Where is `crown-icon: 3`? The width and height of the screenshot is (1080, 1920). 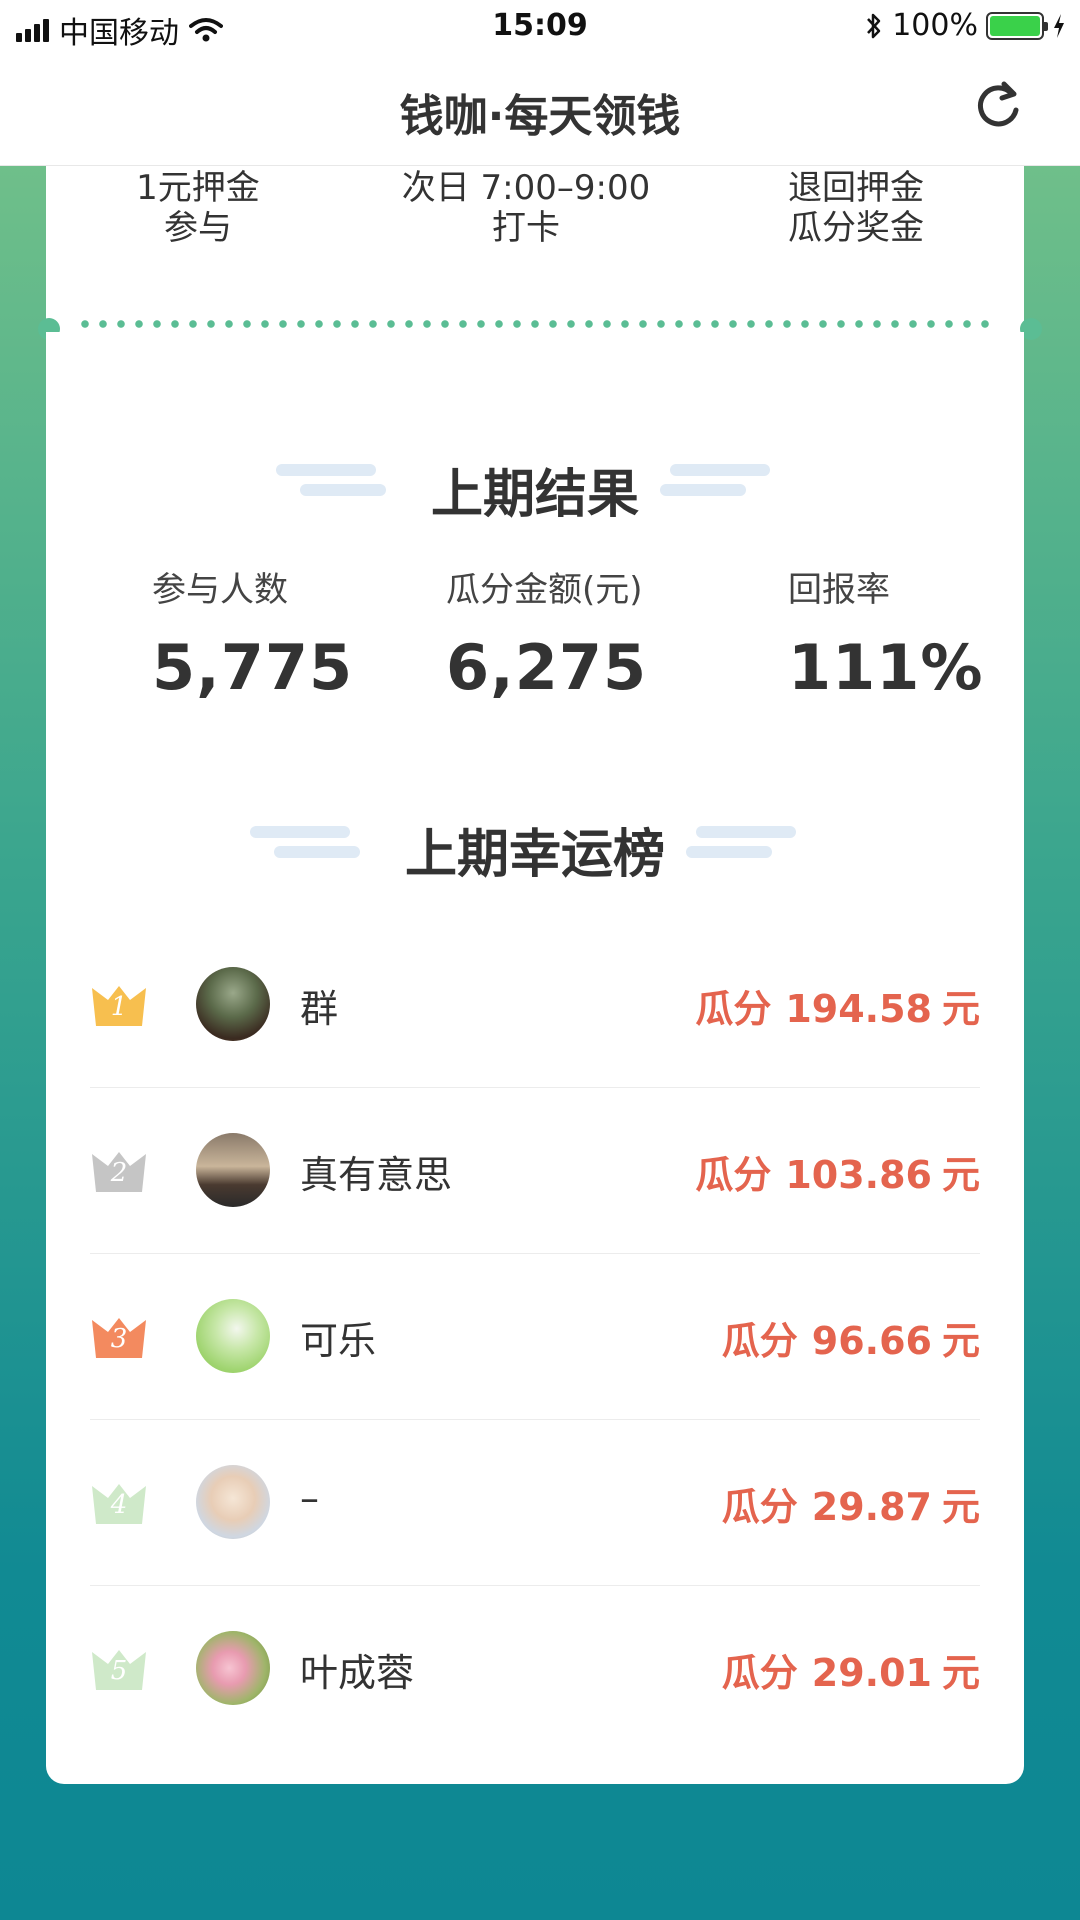
crown-icon: 3 is located at coordinates (119, 1337).